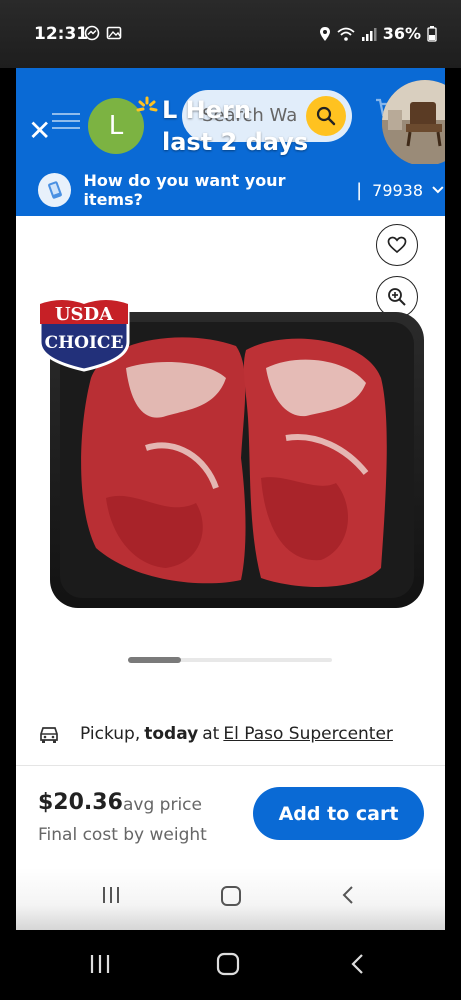 This screenshot has height=1000, width=461. Describe the element at coordinates (171, 734) in the screenshot. I see `pickup-when: today` at that location.